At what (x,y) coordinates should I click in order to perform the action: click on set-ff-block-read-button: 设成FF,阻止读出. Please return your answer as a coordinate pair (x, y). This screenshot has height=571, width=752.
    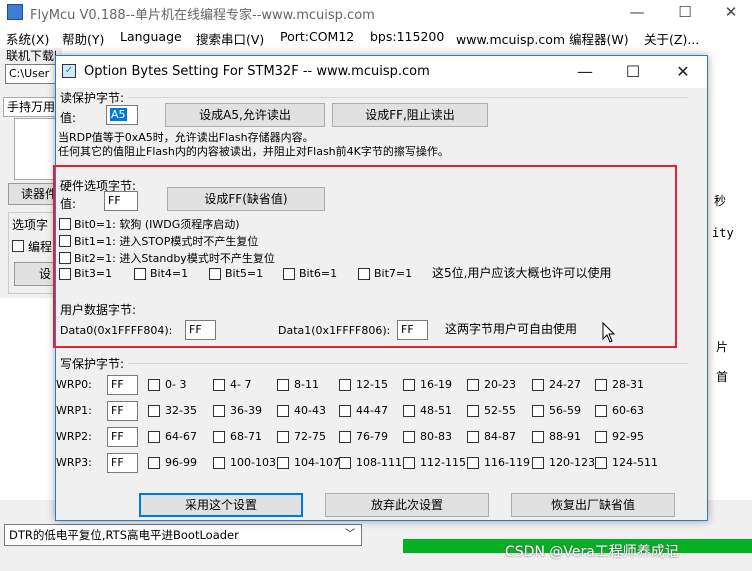
    Looking at the image, I should click on (410, 115).